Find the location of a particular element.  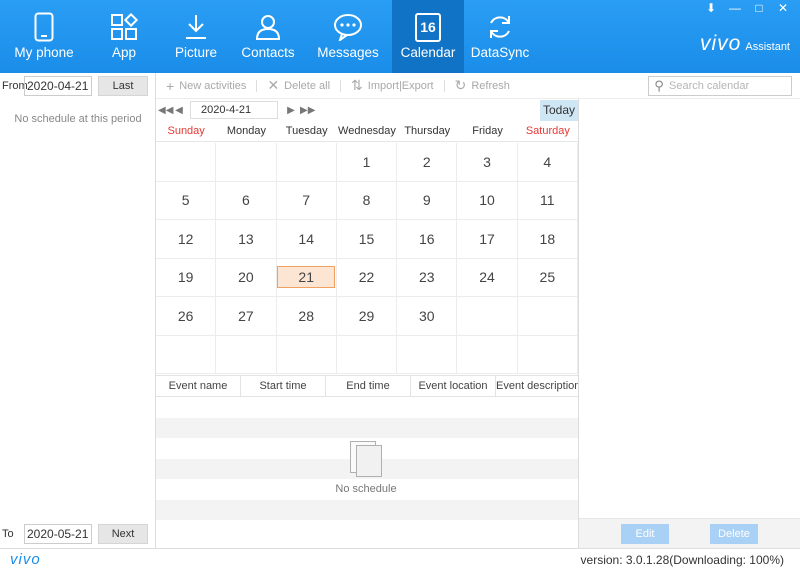

edit-button: Edit is located at coordinates (645, 534).